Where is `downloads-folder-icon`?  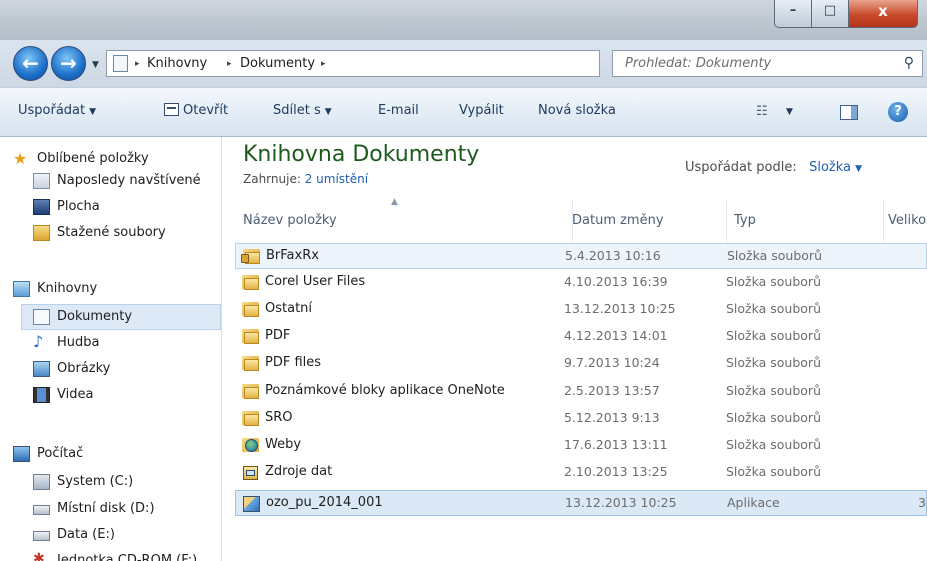 downloads-folder-icon is located at coordinates (41, 233).